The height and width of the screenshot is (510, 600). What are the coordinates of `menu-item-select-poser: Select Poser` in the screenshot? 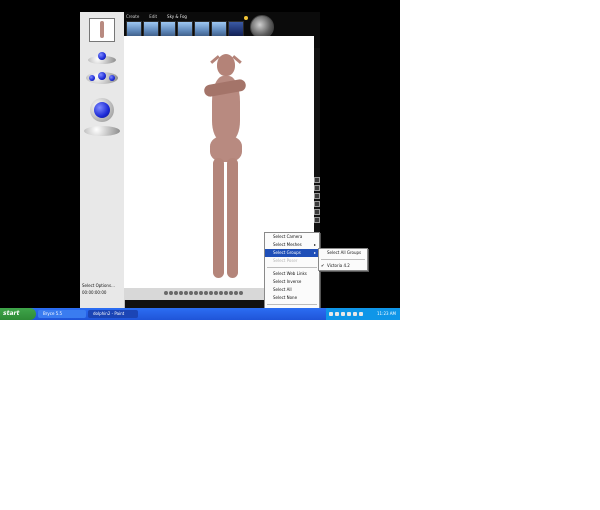 It's located at (292, 261).